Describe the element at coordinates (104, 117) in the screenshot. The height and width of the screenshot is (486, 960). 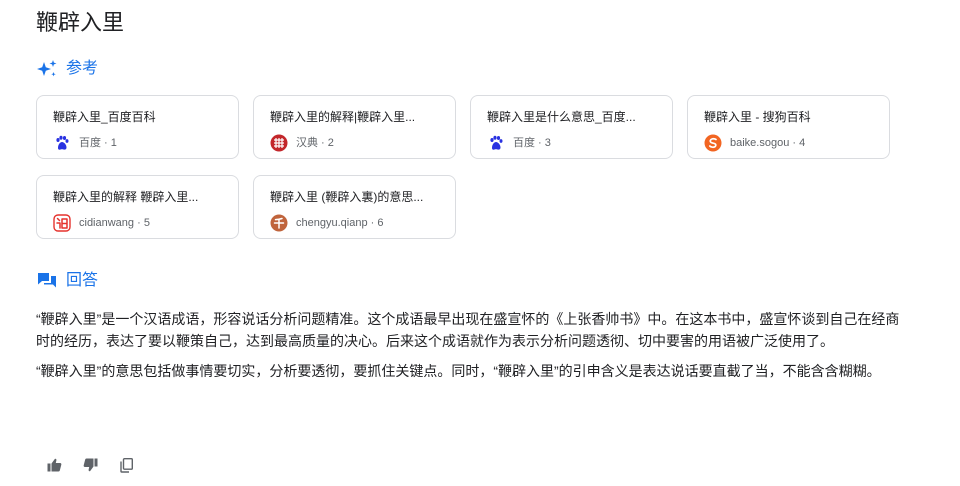
I see `reference-title: 鞭辟入里_百度百科` at that location.